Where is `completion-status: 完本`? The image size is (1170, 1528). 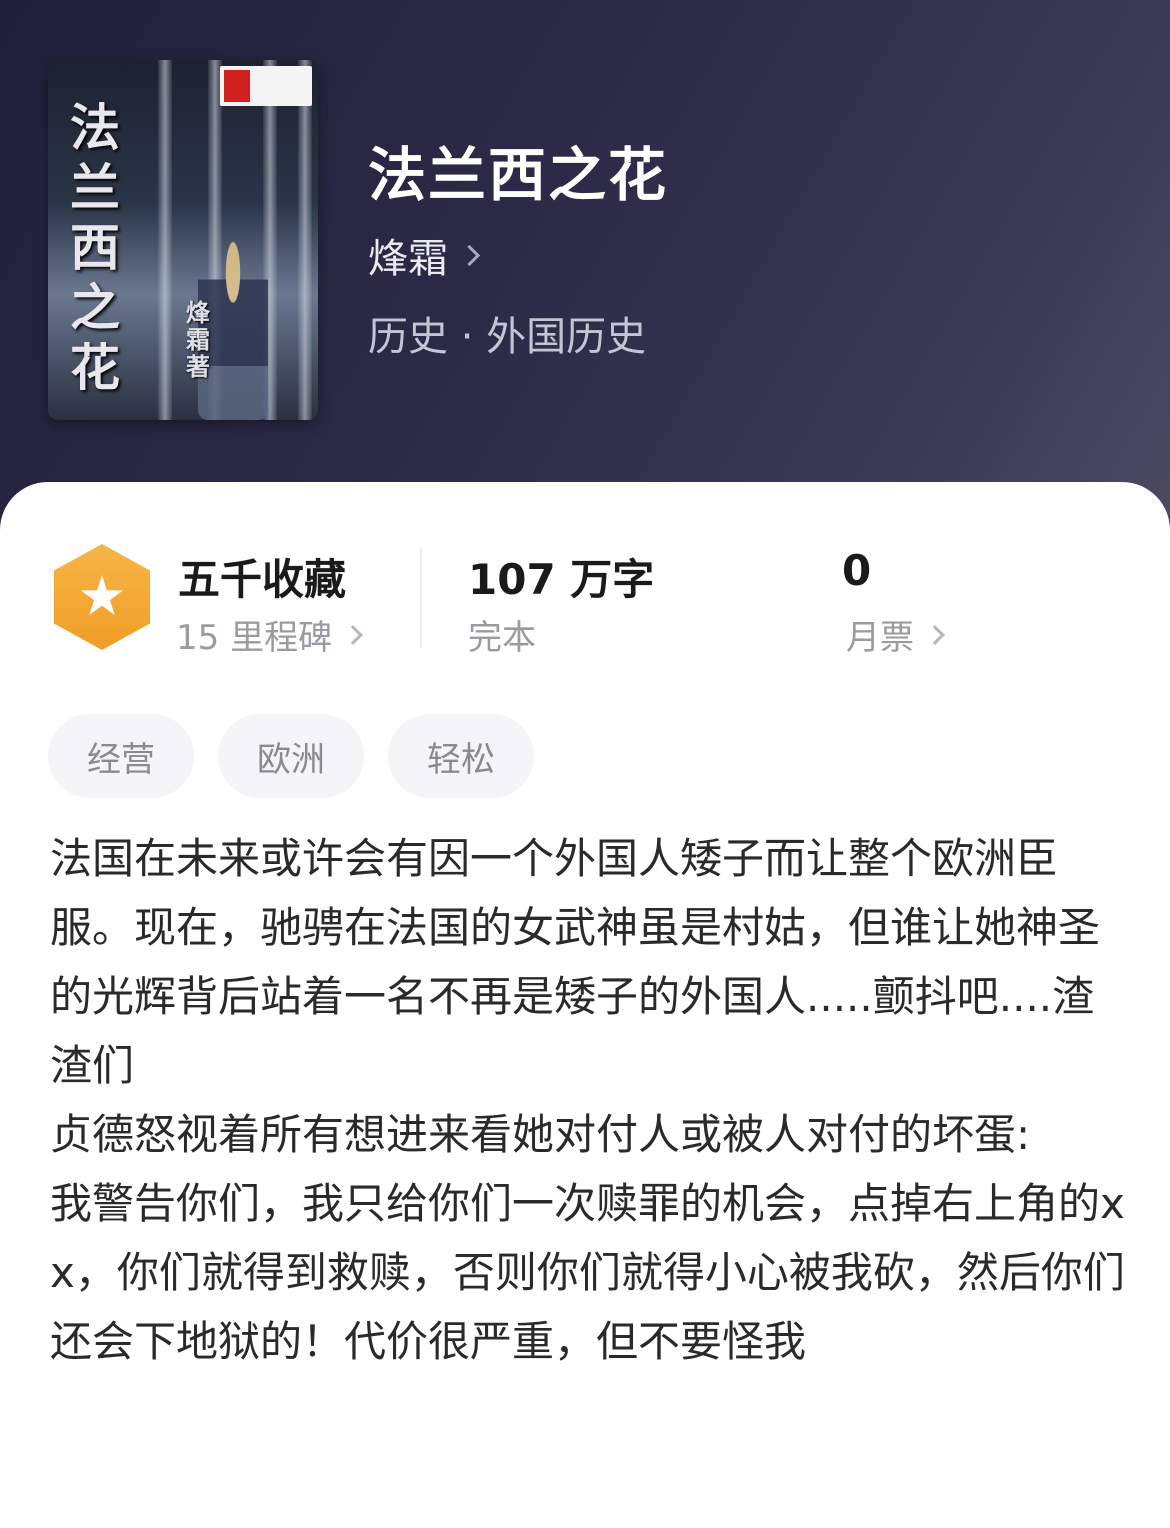
completion-status: 完本 is located at coordinates (502, 634).